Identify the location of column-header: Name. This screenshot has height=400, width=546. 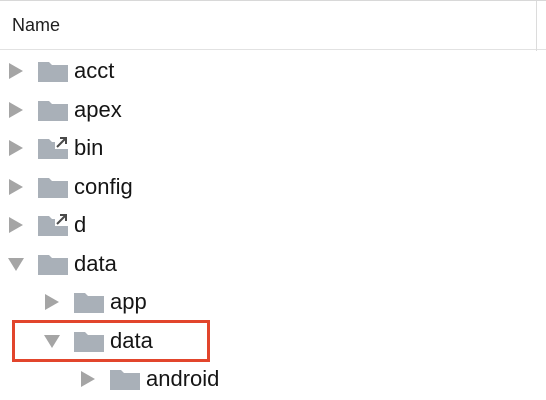
(273, 25).